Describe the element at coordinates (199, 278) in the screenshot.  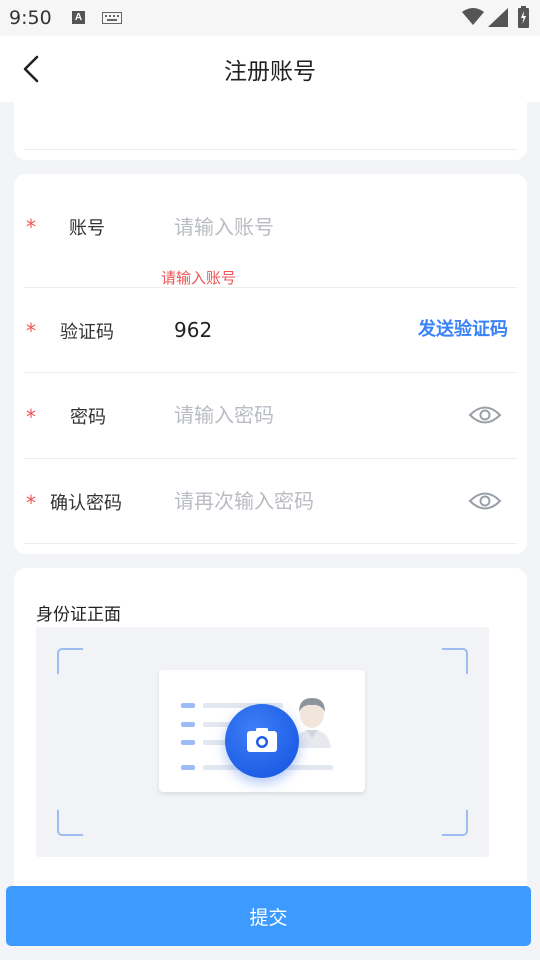
I see `account-error-message: 请输入账号` at that location.